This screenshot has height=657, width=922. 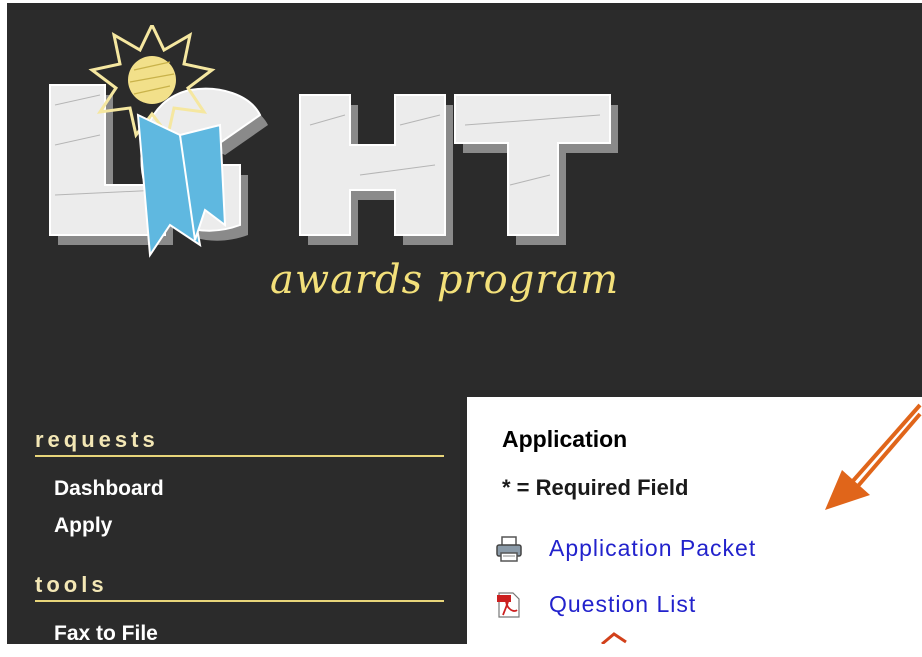 What do you see at coordinates (509, 605) in the screenshot?
I see `pdf-icon` at bounding box center [509, 605].